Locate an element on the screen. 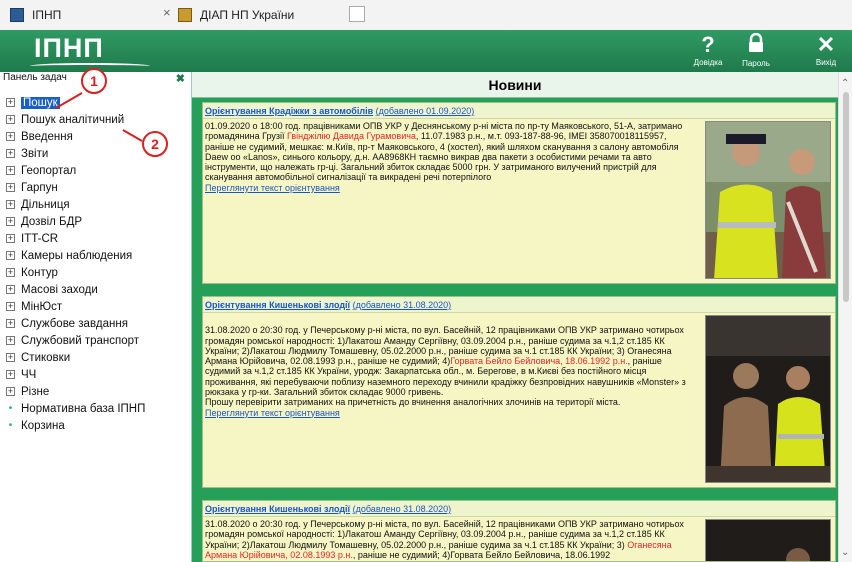  sidebar-item: + Стиковки is located at coordinates (95, 357).